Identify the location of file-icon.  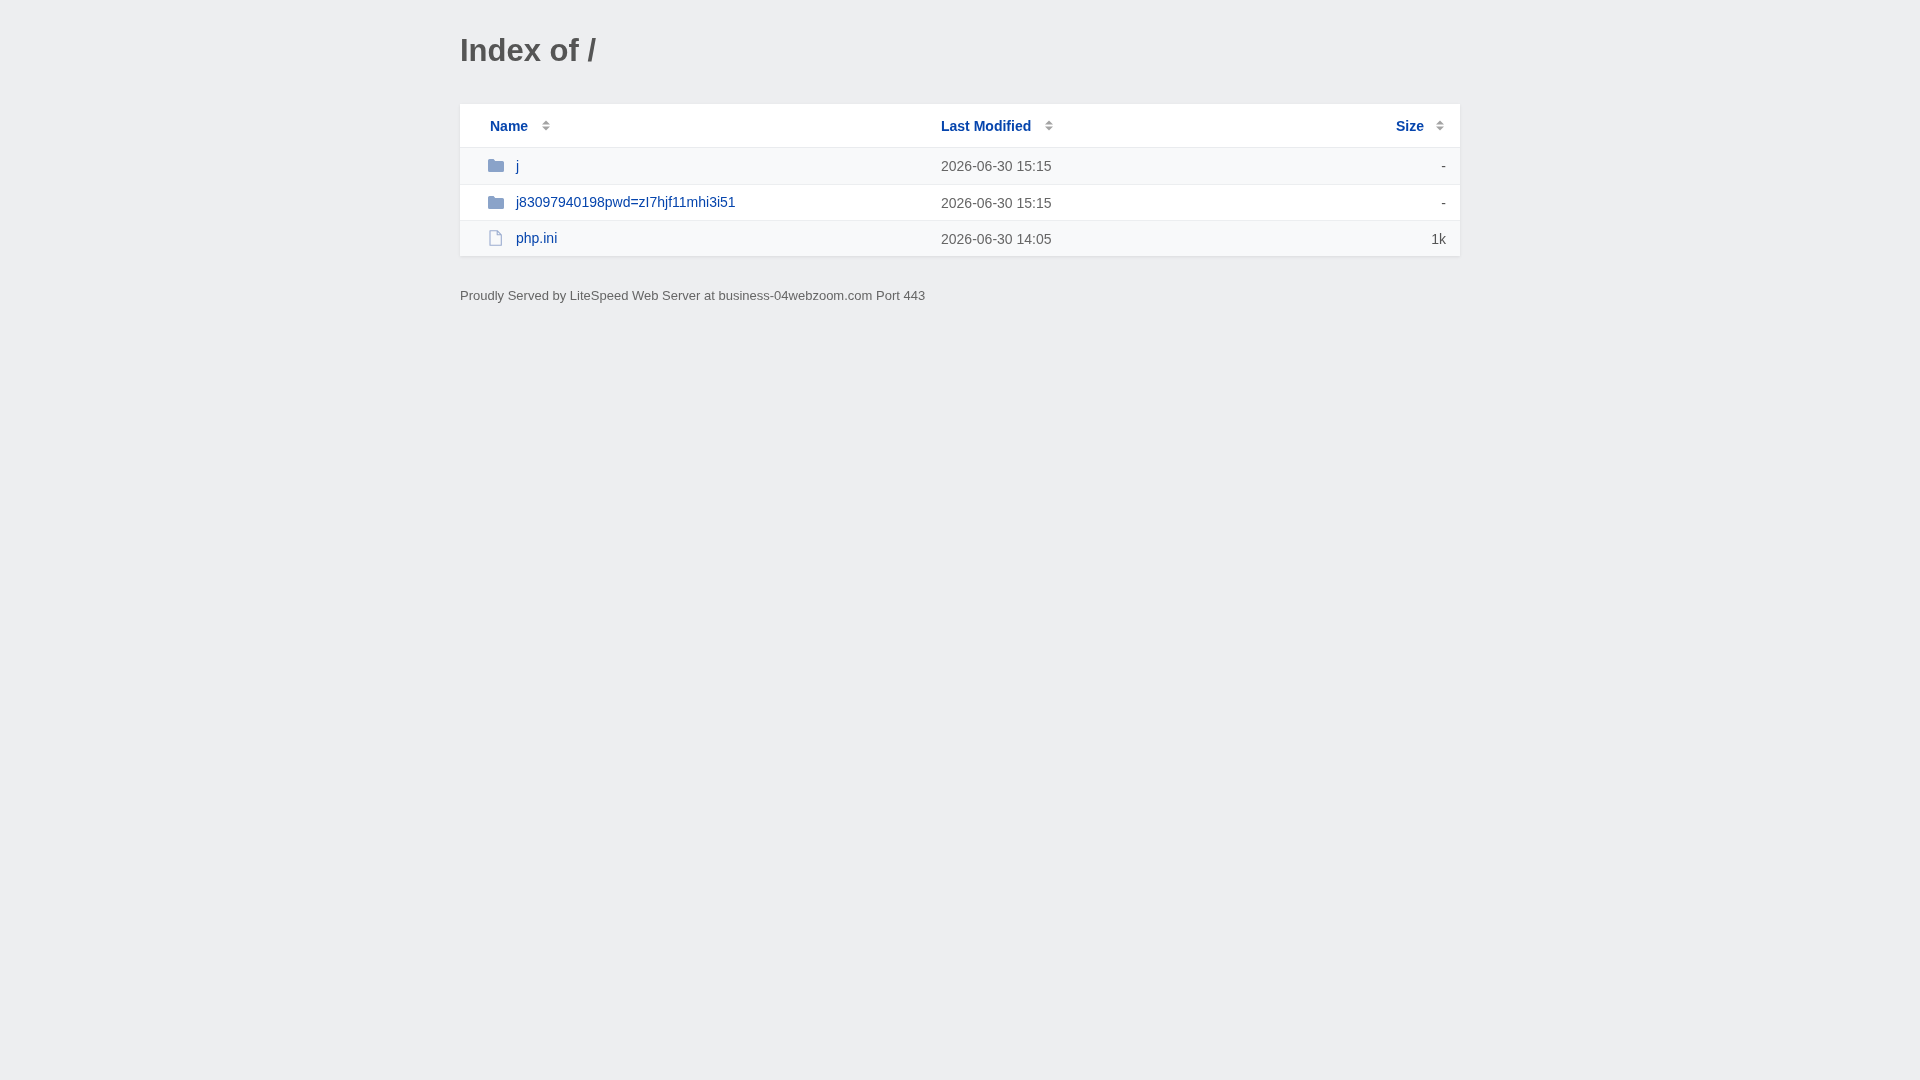
(495, 237).